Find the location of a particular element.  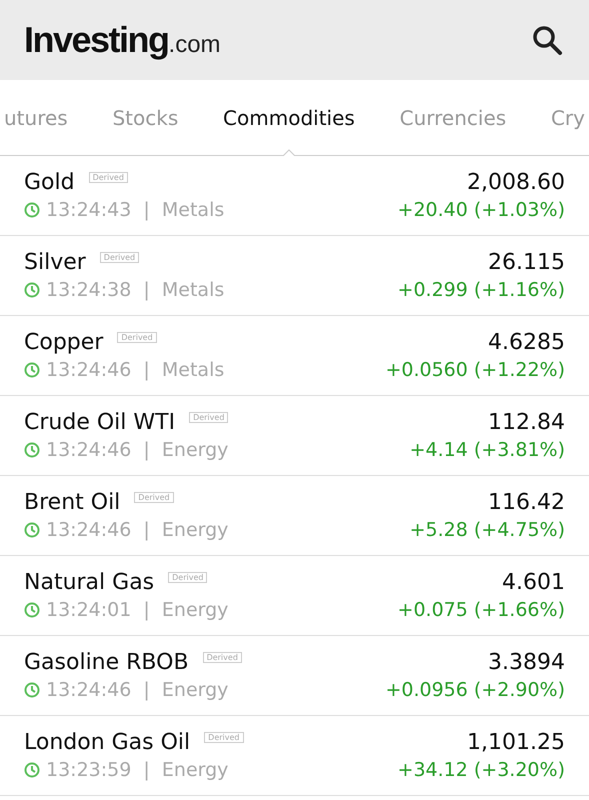

commodity-row: Crude Oil WTI Derived 13:24:46 | Energy 112.84 +4.14 (+3.81%) is located at coordinates (294, 436).